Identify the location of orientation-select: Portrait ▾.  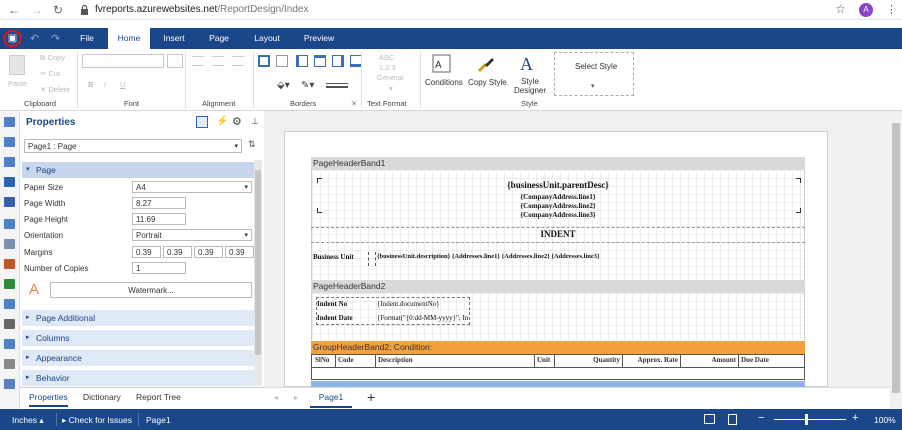
(192, 235).